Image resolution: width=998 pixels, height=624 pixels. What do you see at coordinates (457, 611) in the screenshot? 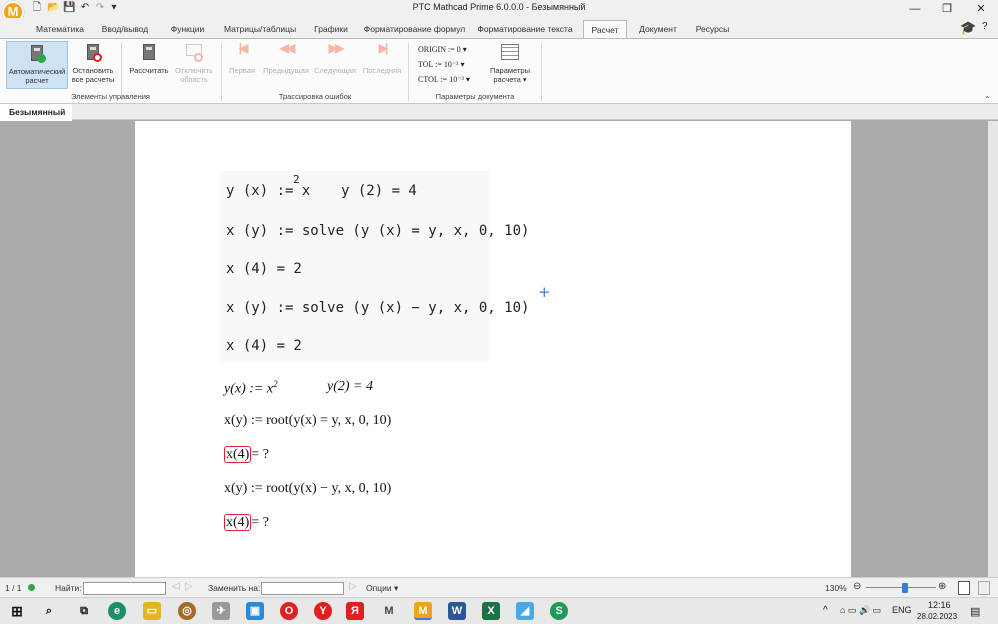
I see `word-icon: W` at bounding box center [457, 611].